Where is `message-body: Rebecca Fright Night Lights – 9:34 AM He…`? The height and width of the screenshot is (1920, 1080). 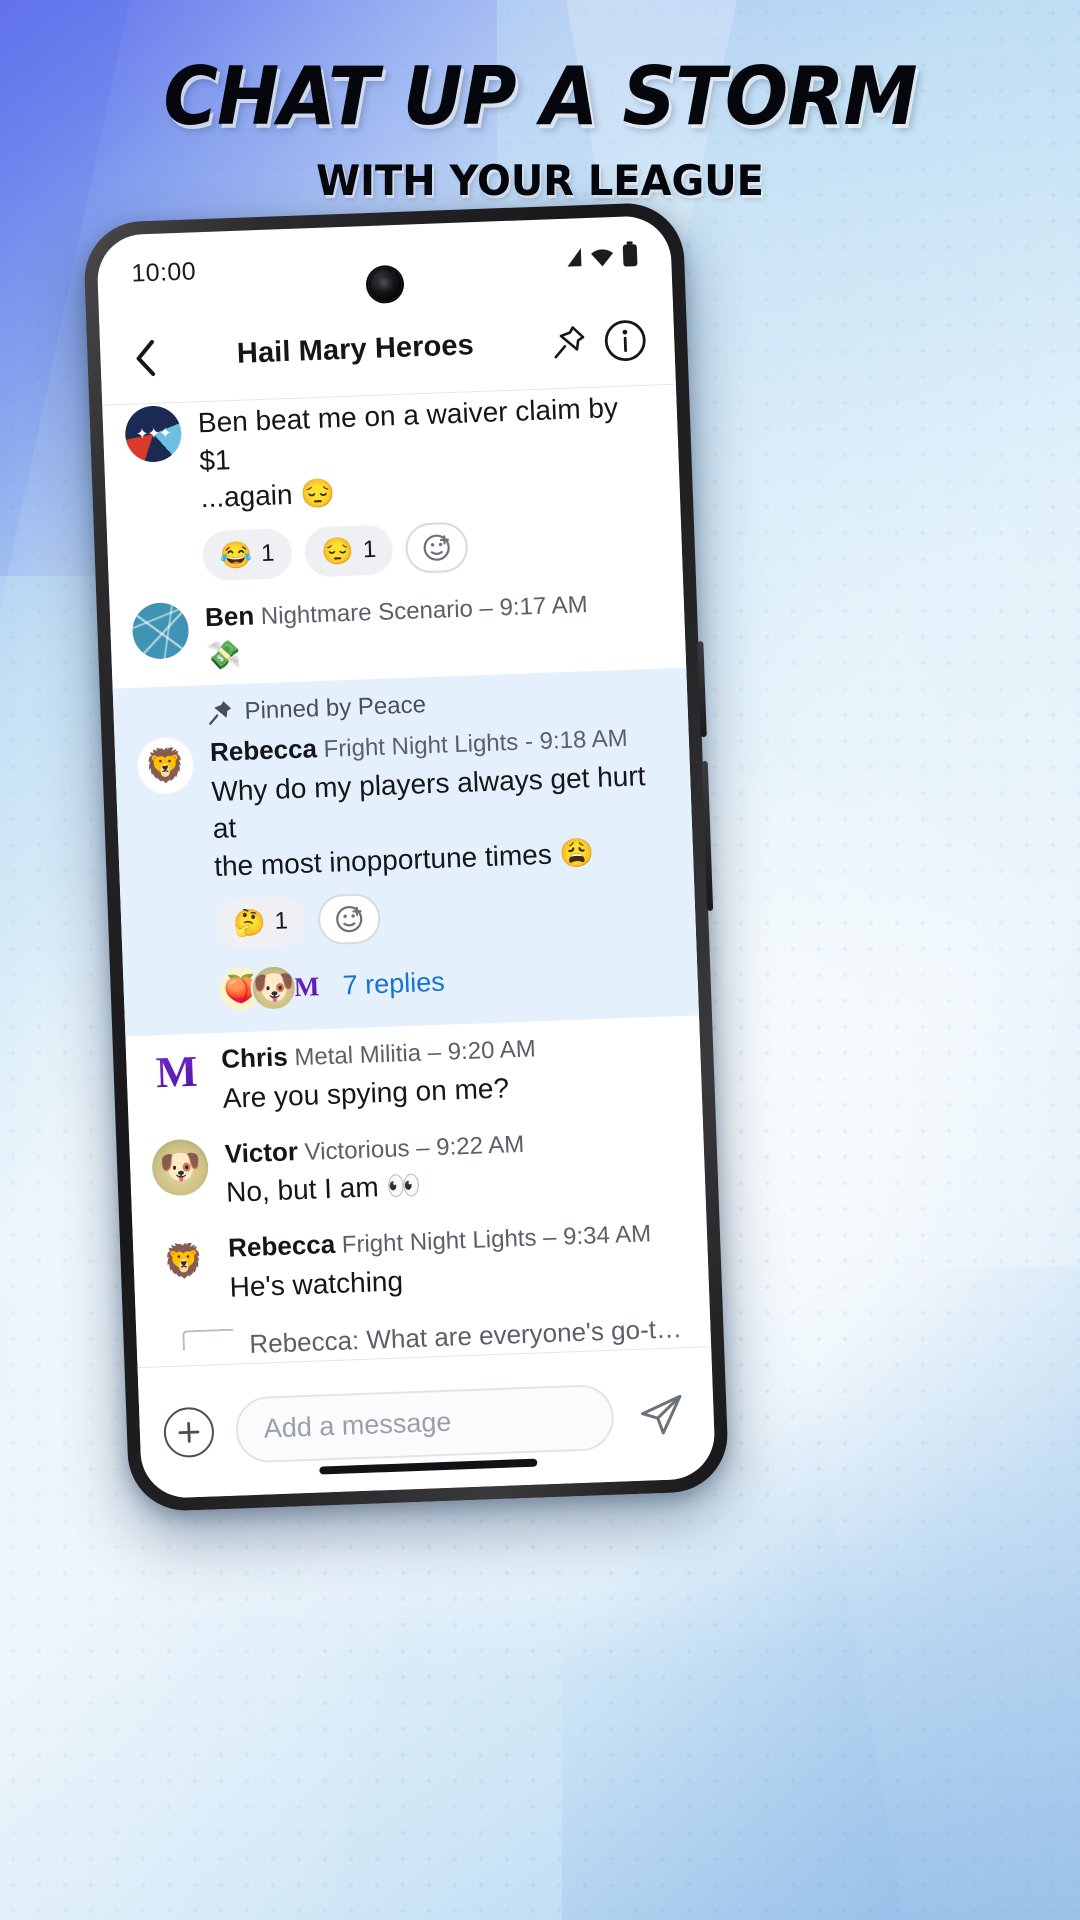 message-body: Rebecca Fright Night Lights – 9:34 AM He… is located at coordinates (455, 1260).